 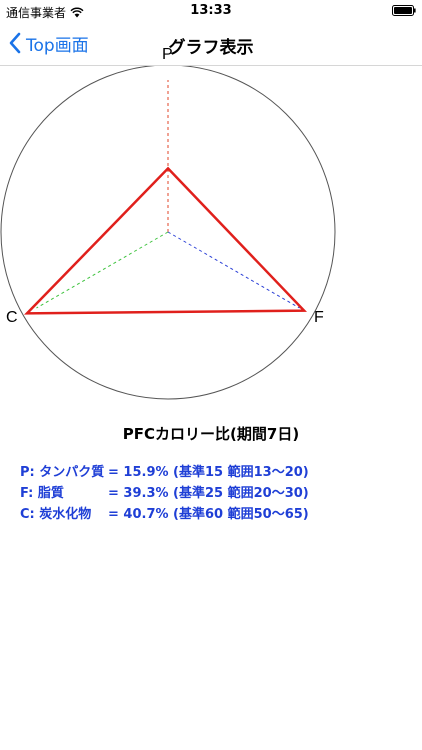 I want to click on summary-row-f: F: 脂質 = 39.3% (基準25 範囲20〜30), so click(x=164, y=493).